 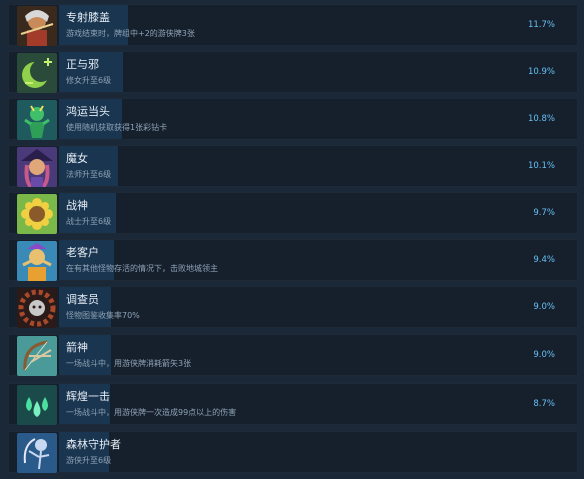 I want to click on witch-portrait-icon, so click(x=37, y=167).